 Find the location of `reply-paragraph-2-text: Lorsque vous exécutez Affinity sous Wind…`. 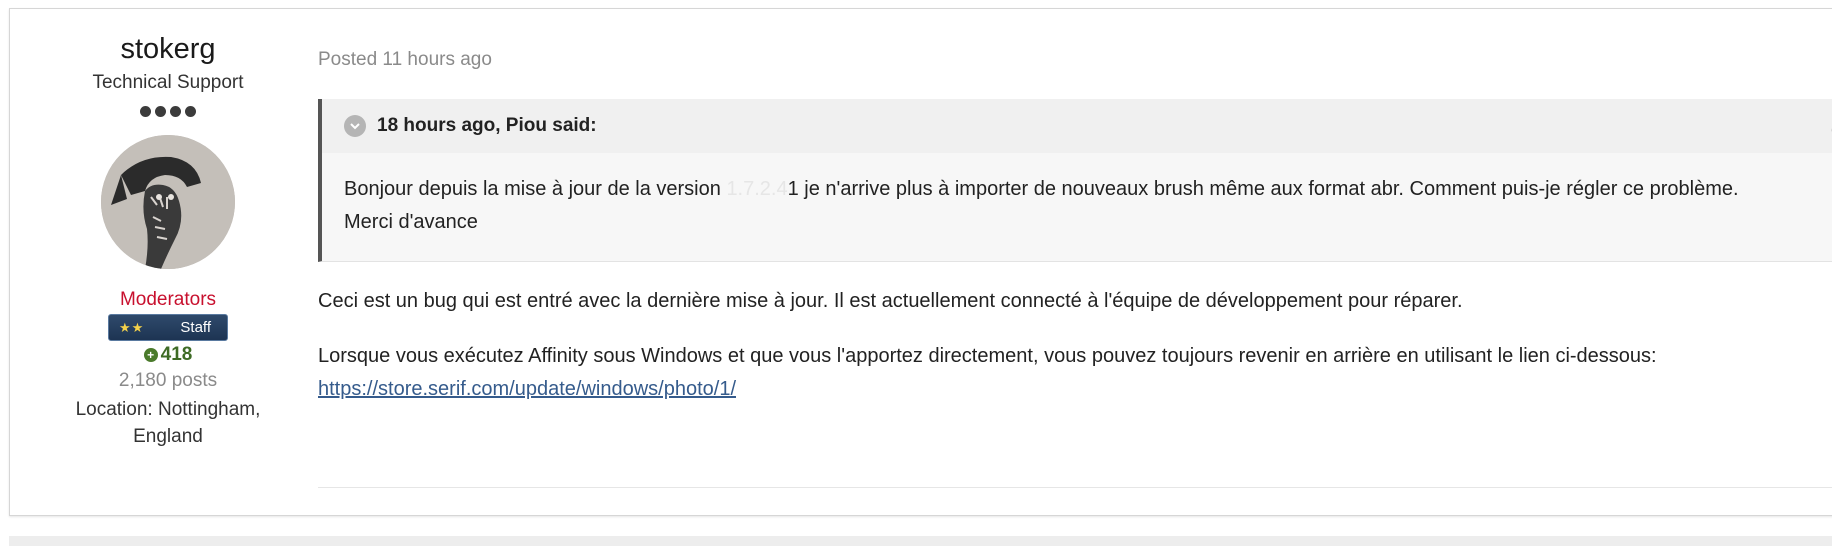

reply-paragraph-2-text: Lorsque vous exécutez Affinity sous Wind… is located at coordinates (987, 356).